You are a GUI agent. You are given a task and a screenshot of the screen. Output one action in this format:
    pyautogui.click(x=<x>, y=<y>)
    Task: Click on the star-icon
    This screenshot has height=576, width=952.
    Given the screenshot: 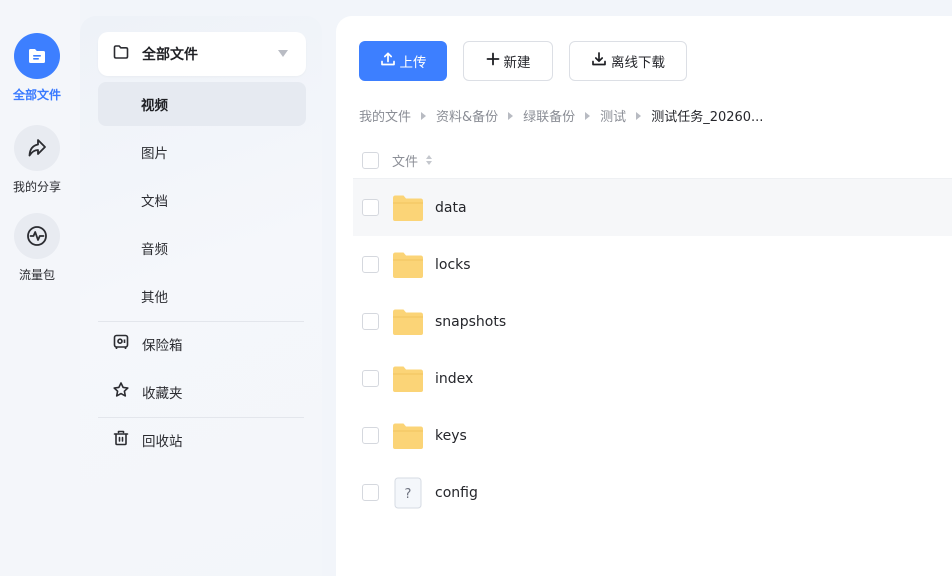 What is the action you would take?
    pyautogui.click(x=121, y=392)
    